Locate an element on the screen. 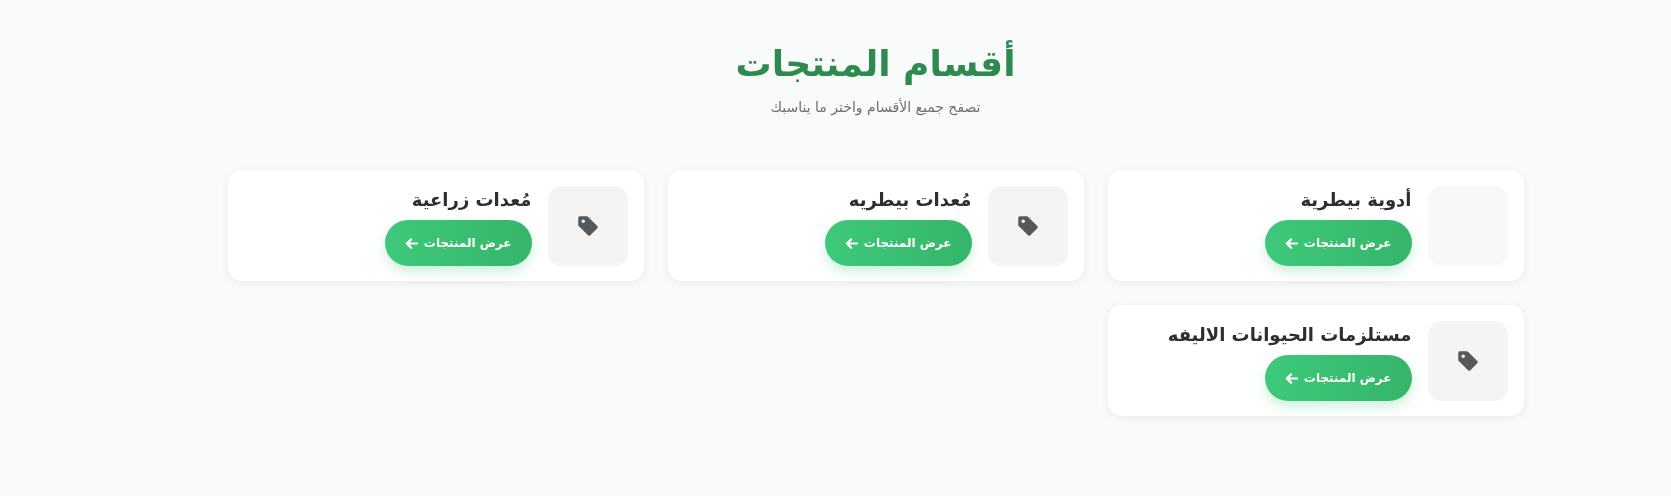  page-subtitle: تصفح جميع الأقسام واختر ما يناسبك is located at coordinates (875, 107).